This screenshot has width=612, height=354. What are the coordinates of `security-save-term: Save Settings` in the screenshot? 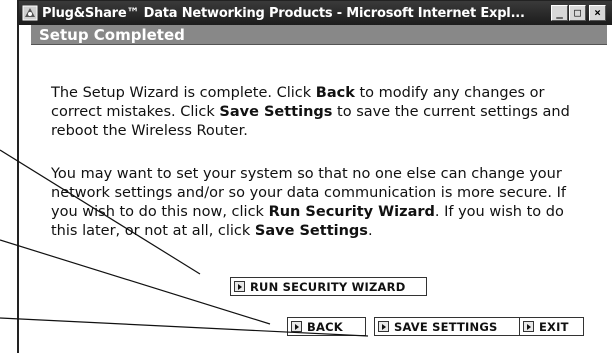 It's located at (311, 231).